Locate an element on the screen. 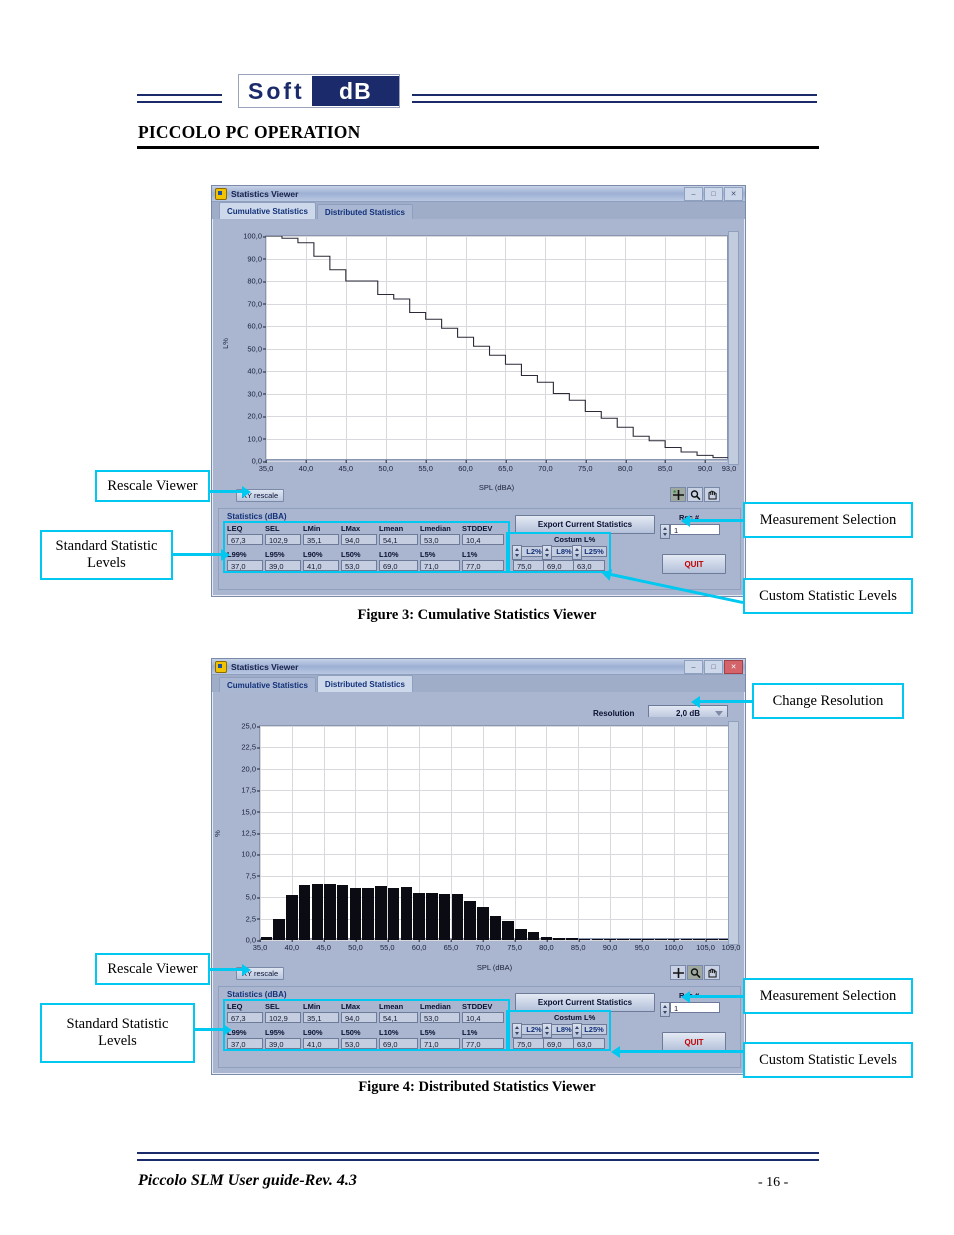 The image size is (954, 1235). page-header: Soft dB PICCOLO PC OPERATION is located at coordinates (477, 80).